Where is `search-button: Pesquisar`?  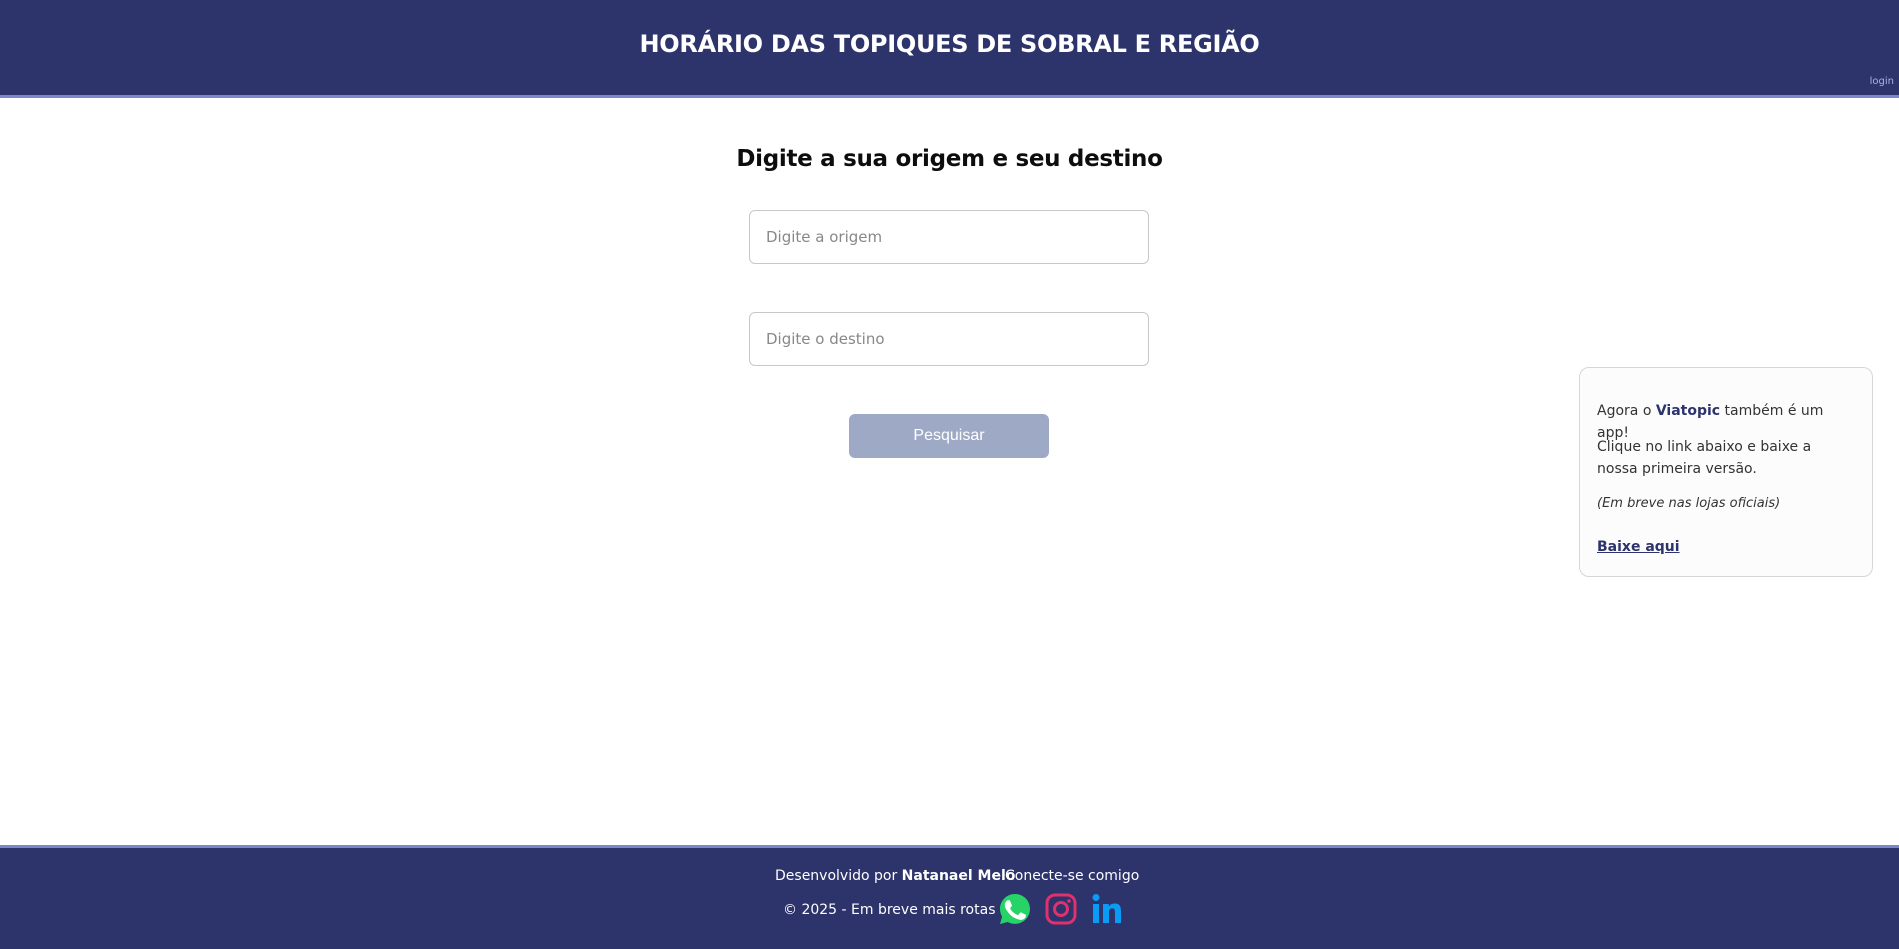
search-button: Pesquisar is located at coordinates (949, 436).